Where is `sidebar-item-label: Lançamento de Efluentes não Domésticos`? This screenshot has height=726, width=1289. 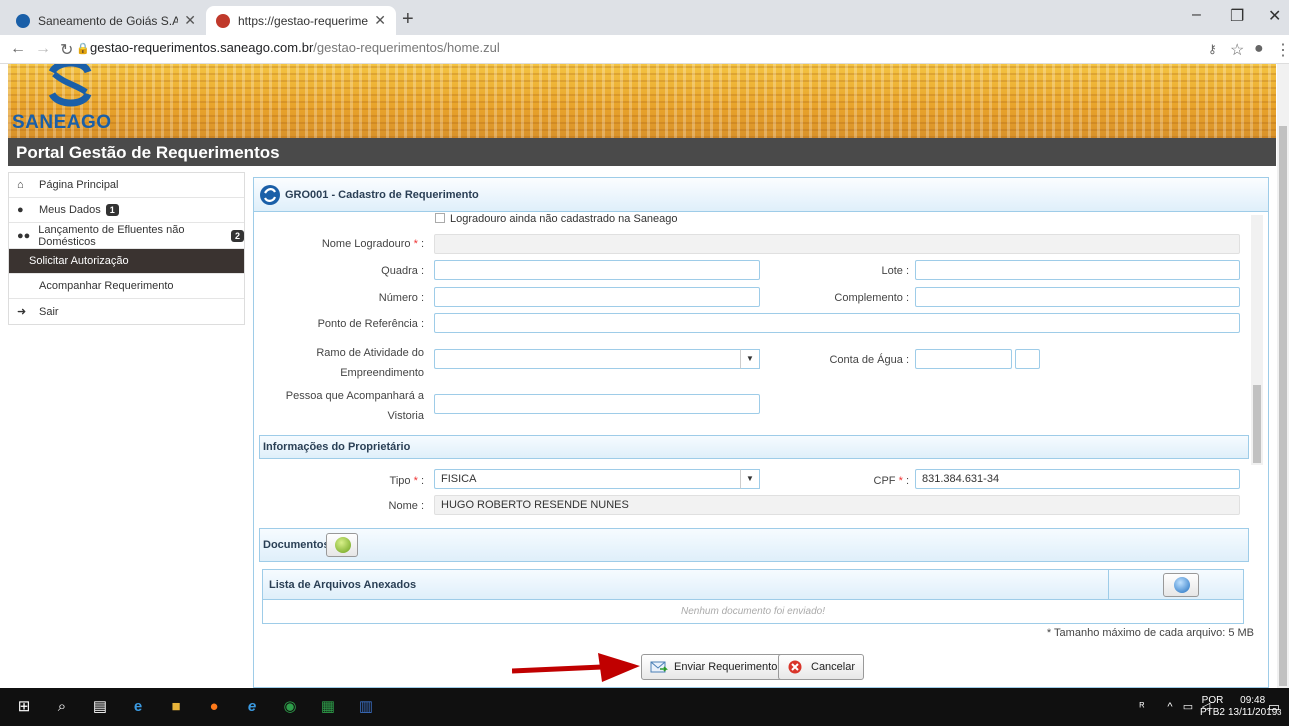
sidebar-item-label: Lançamento de Efluentes não Domésticos is located at coordinates (111, 235).